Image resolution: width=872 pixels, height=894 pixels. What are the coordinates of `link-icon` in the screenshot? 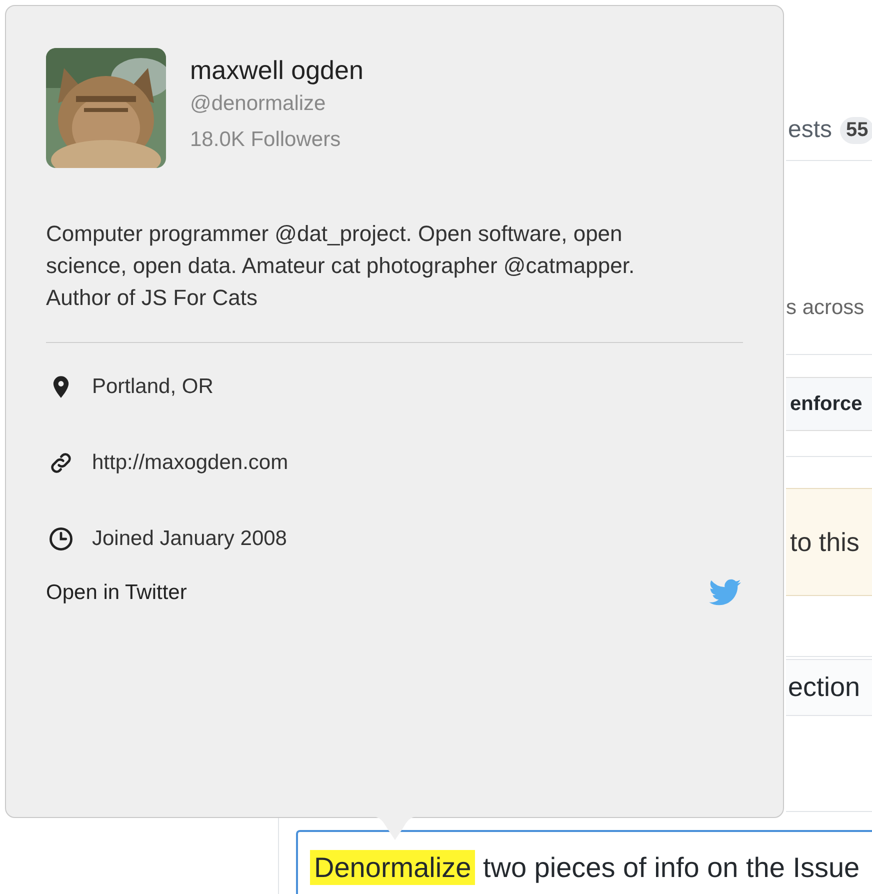 It's located at (61, 463).